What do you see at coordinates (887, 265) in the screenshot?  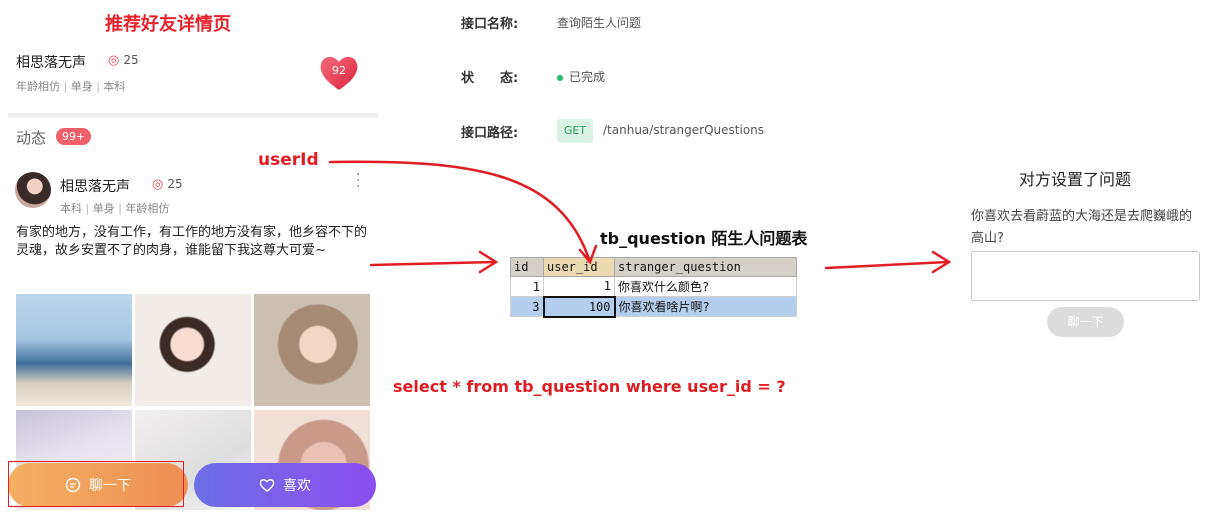 I see `to-question-arrow` at bounding box center [887, 265].